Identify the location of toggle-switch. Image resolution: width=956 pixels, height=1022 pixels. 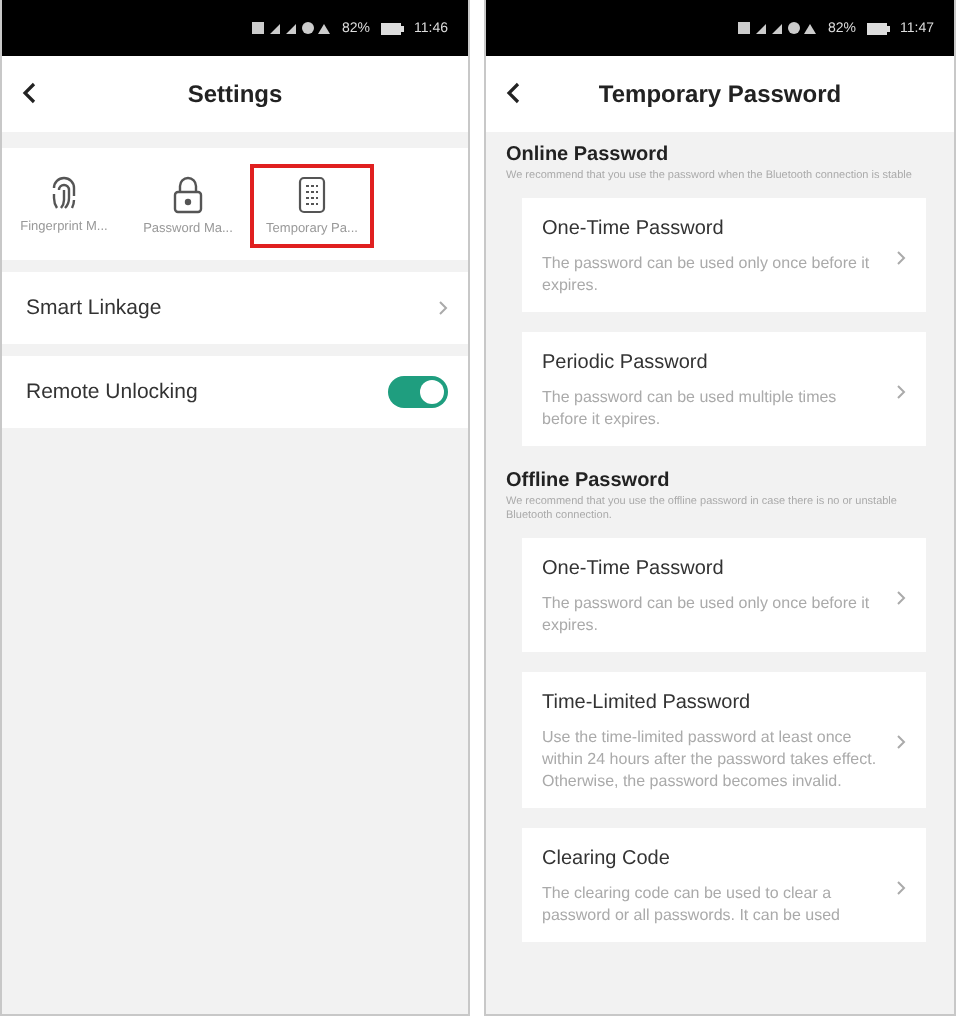
(418, 392).